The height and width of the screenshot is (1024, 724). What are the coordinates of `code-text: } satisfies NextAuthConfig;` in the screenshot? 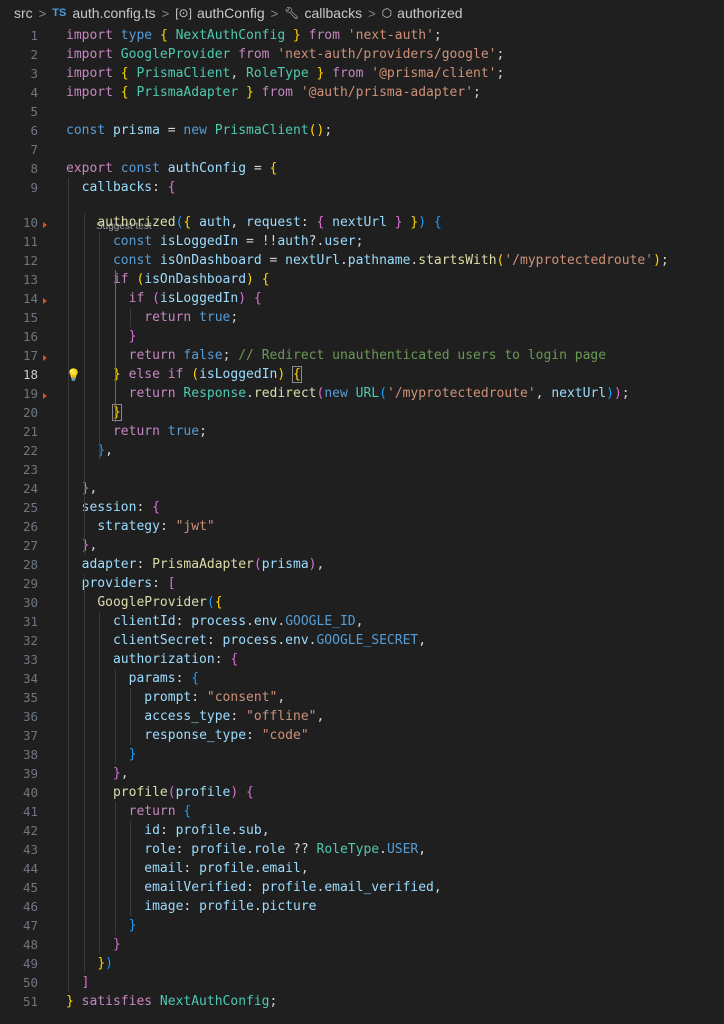 It's located at (171, 1001).